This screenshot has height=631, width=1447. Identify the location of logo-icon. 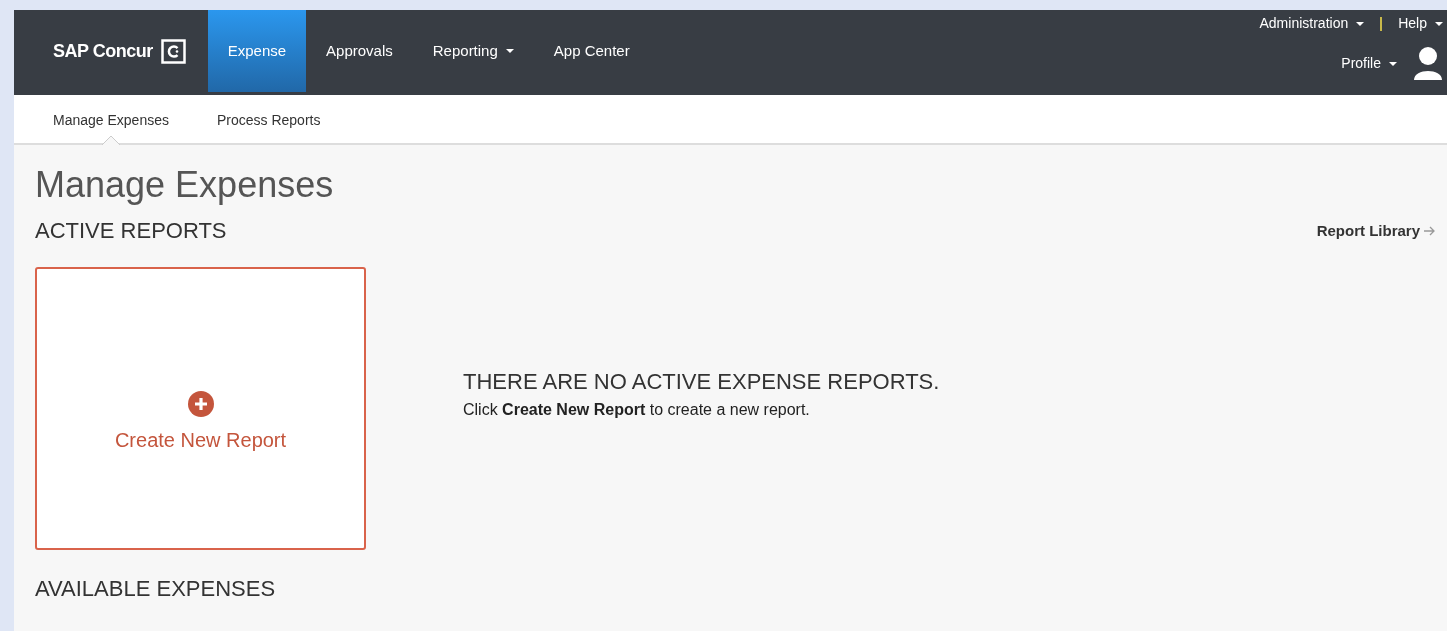
(173, 51).